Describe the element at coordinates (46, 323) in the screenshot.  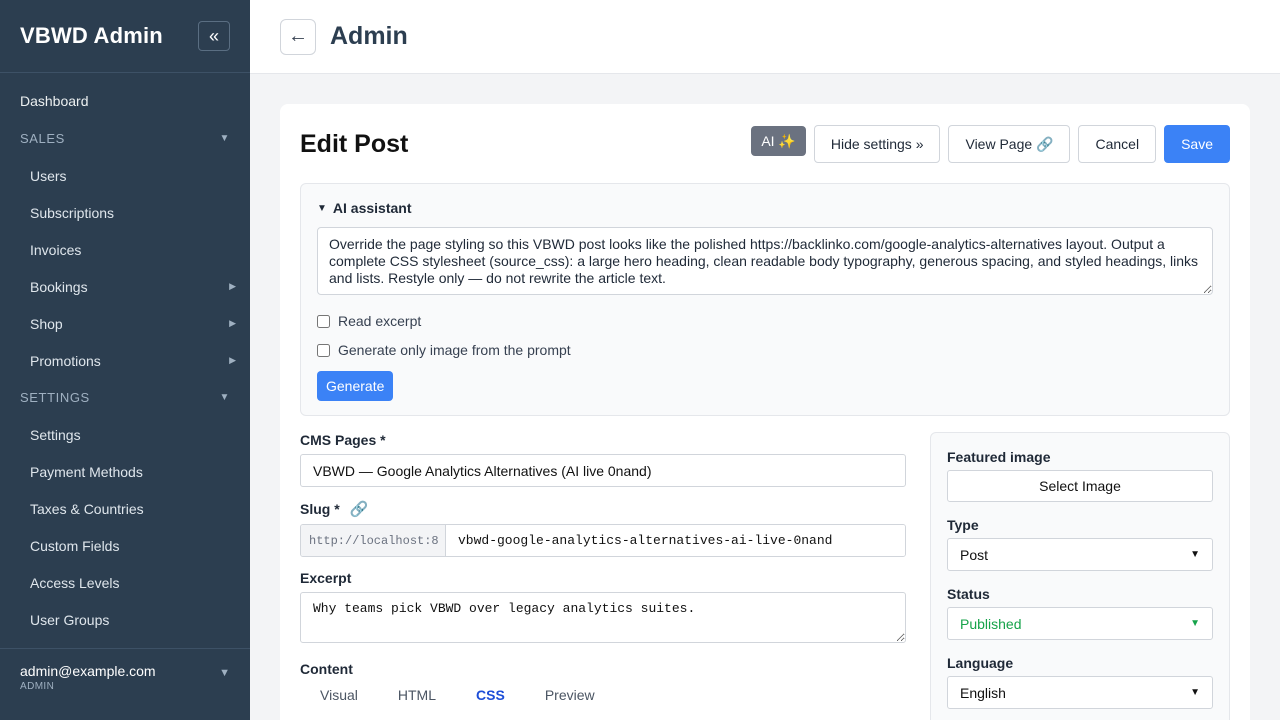
I see `sidebar-item-label: Shop` at that location.